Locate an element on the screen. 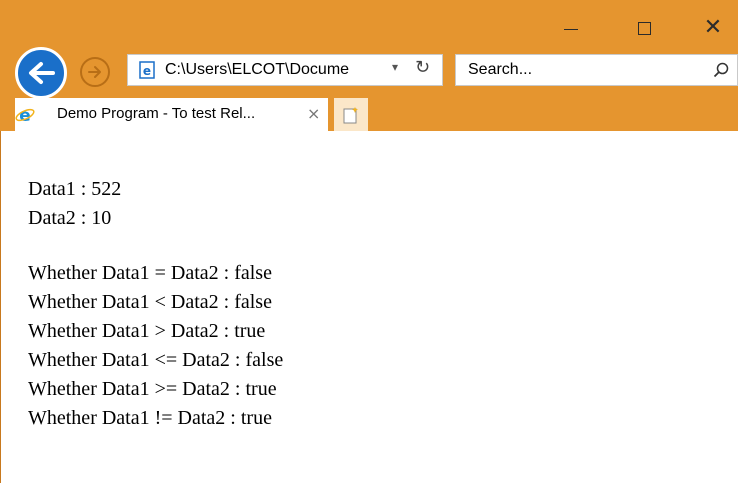  close-icon: ✕ is located at coordinates (713, 27).